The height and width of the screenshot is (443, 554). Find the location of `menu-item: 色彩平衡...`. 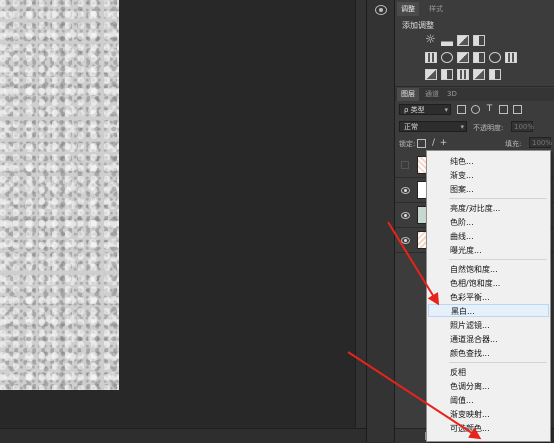

menu-item: 色彩平衡... is located at coordinates (488, 297).